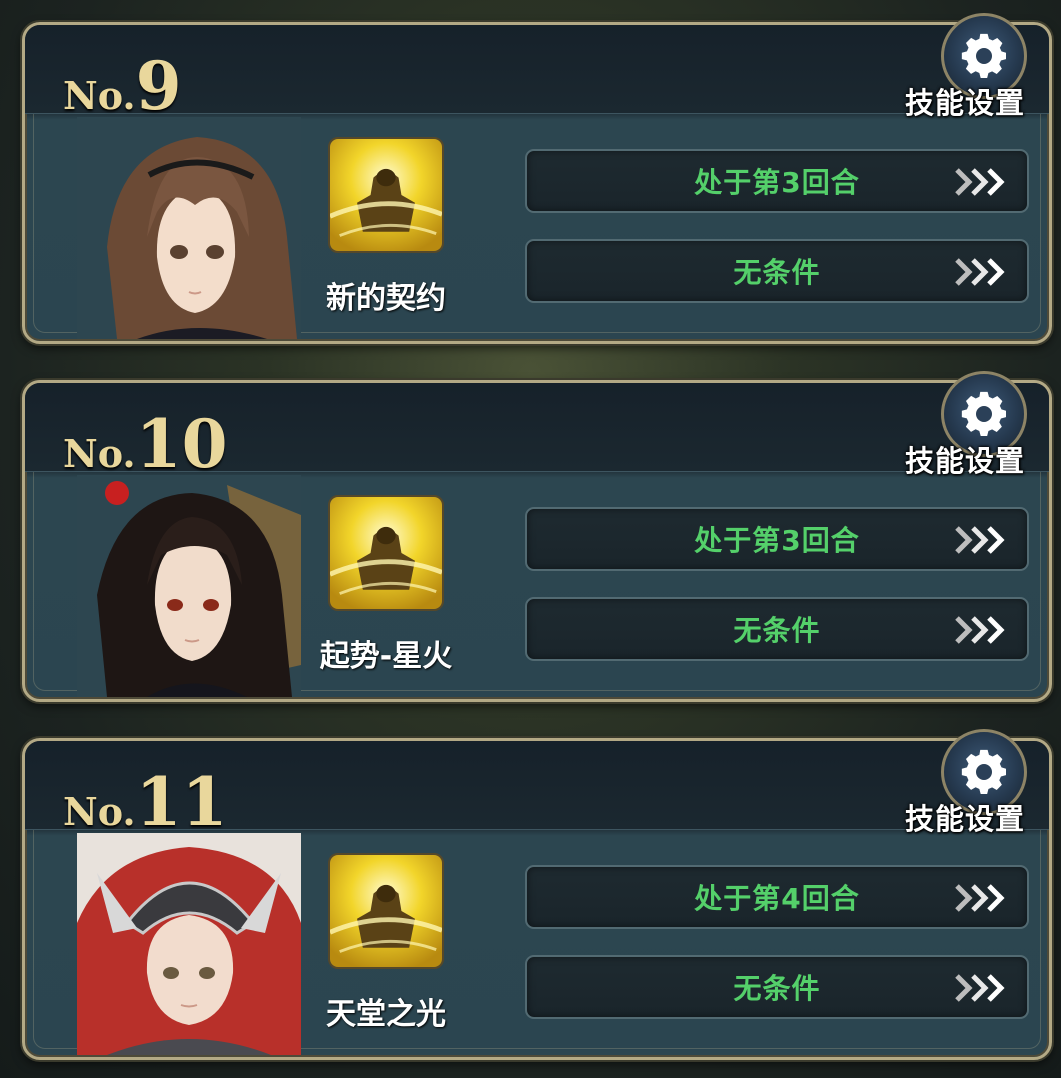  I want to click on condition-row-1: 处于第4回合, so click(777, 897).